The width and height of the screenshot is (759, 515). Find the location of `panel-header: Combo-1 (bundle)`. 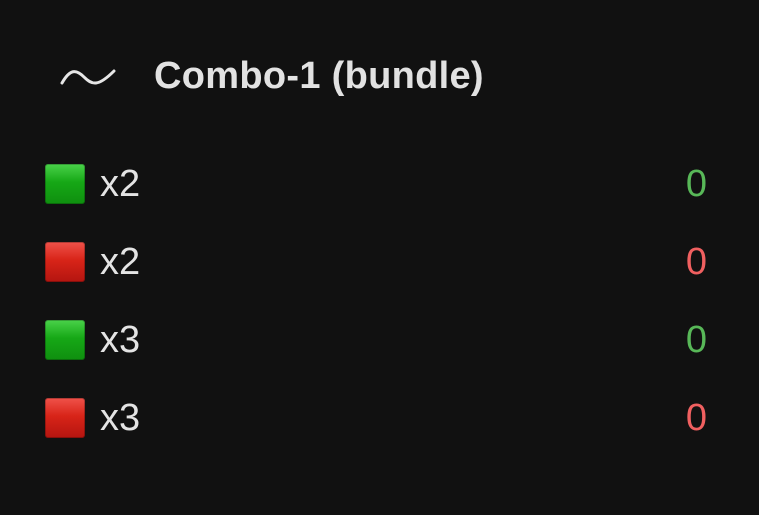

panel-header: Combo-1 (bundle) is located at coordinates (272, 76).